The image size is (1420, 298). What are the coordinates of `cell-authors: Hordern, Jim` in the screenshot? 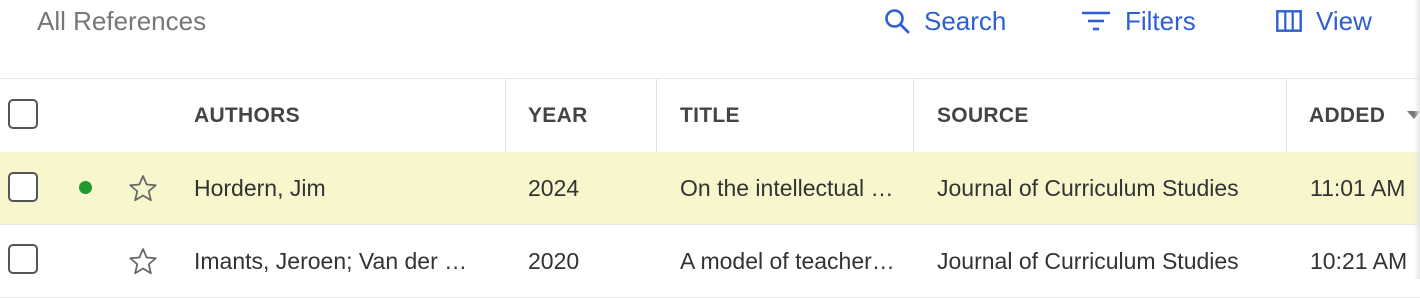 It's located at (260, 187).